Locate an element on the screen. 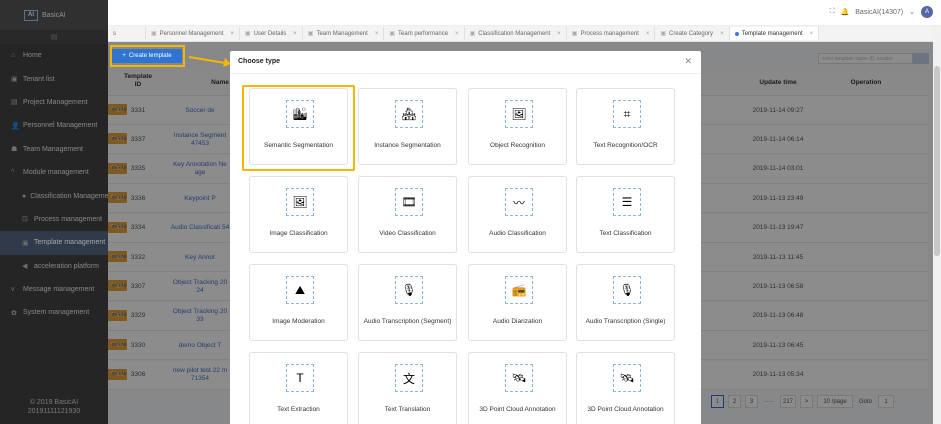  type-card-audio-classification: 〰 Audio Classification is located at coordinates (517, 214).